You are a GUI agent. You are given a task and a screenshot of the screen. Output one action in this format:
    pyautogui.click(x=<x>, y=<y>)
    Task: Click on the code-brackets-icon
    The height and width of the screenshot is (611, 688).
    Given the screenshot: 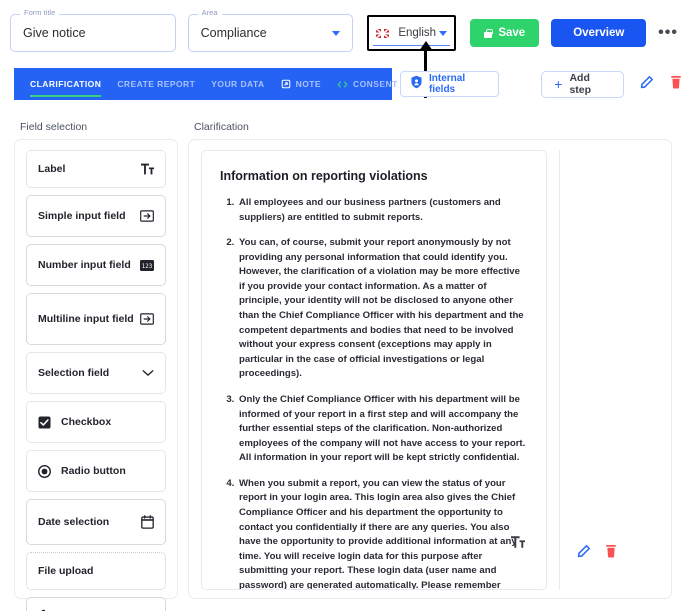 What is the action you would take?
    pyautogui.click(x=342, y=84)
    